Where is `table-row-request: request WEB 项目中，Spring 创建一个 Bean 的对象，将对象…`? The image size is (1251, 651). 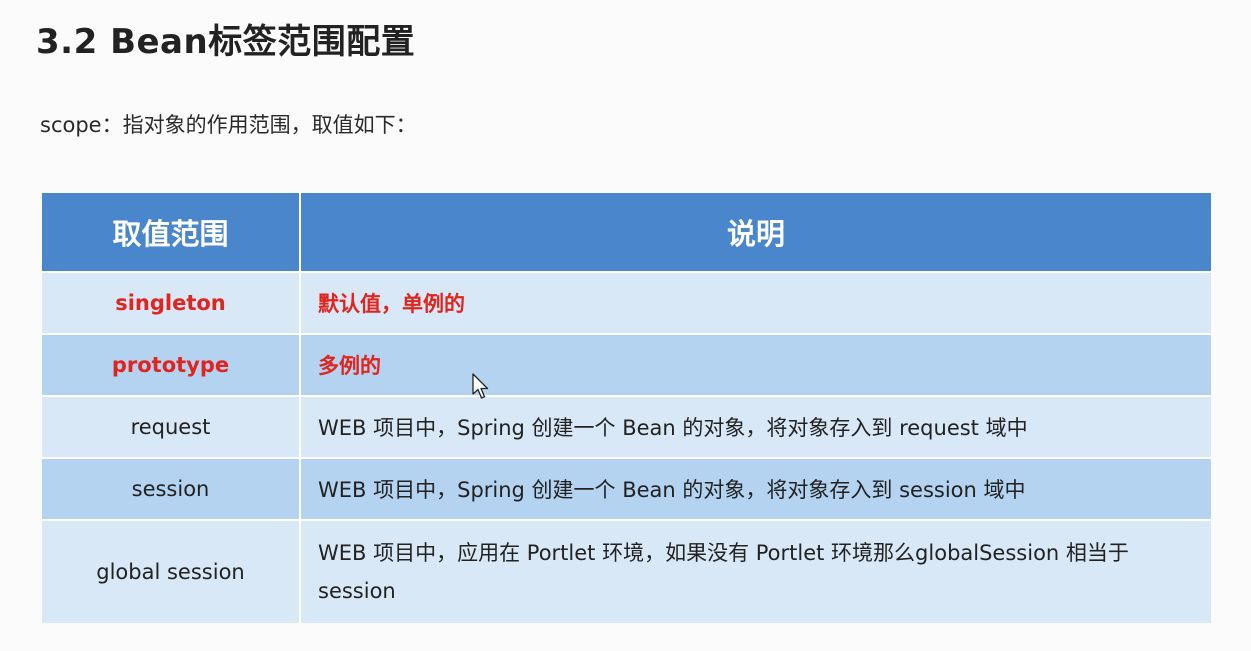
table-row-request: request WEB 项目中，Spring 创建一个 Bean 的对象，将对象… is located at coordinates (626, 426).